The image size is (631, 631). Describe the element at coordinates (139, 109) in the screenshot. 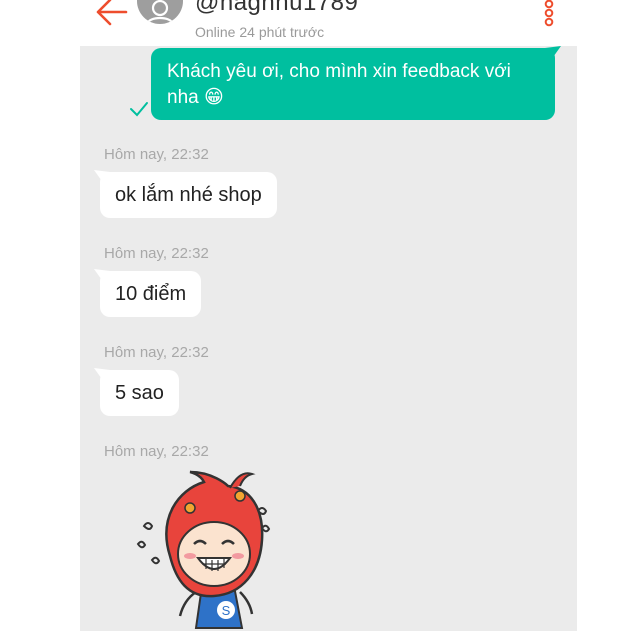

I see `check-icon` at that location.